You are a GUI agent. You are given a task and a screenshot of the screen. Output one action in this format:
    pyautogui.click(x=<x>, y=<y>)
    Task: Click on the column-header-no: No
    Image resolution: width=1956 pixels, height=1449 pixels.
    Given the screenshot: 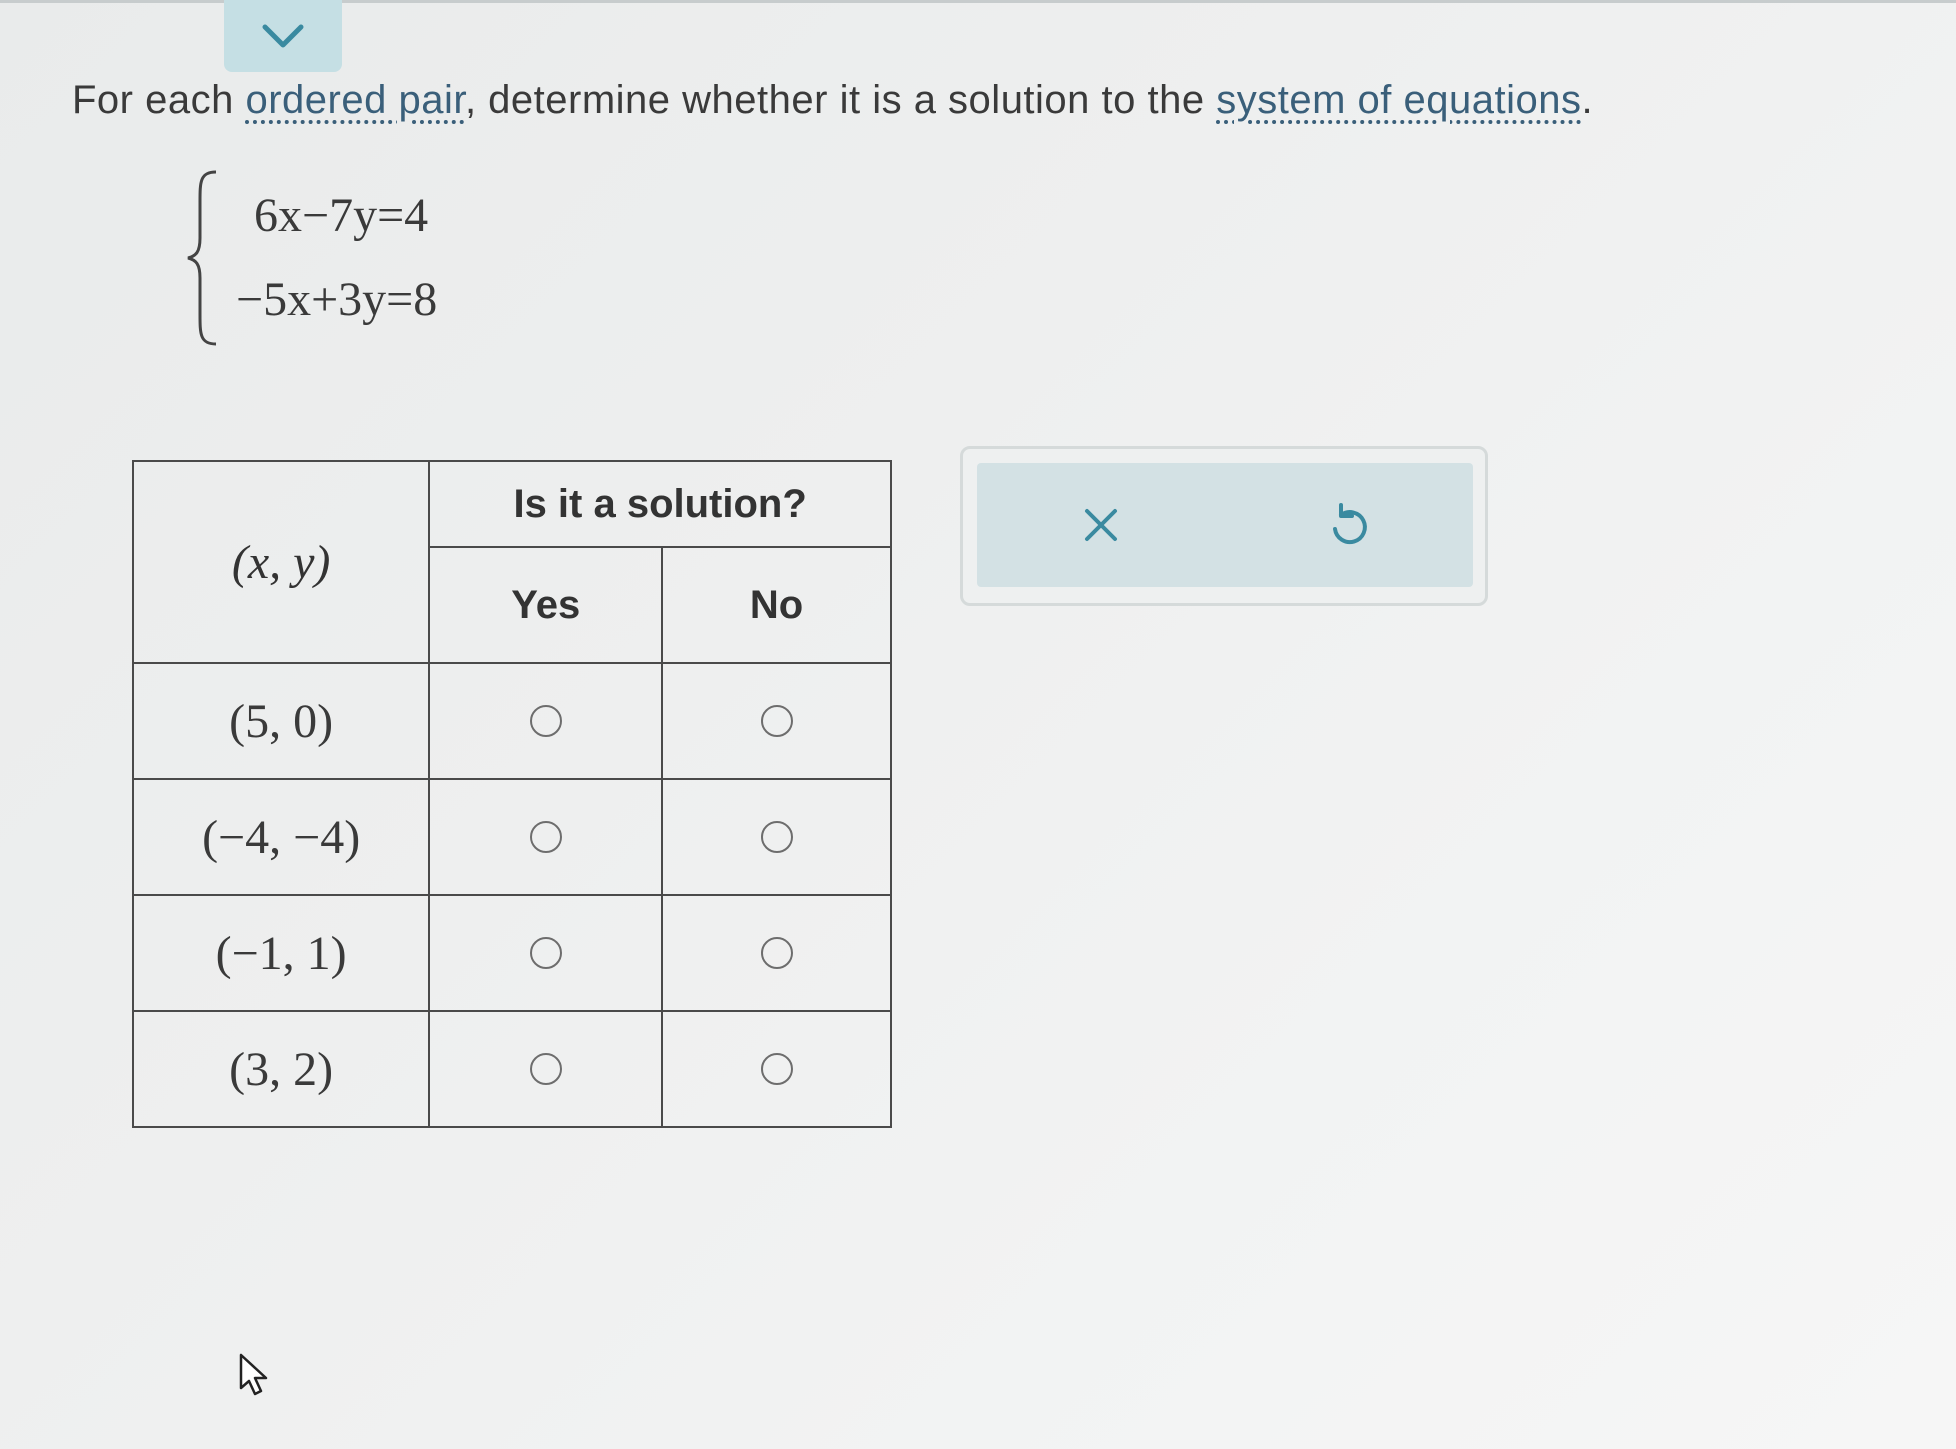 What is the action you would take?
    pyautogui.click(x=776, y=605)
    